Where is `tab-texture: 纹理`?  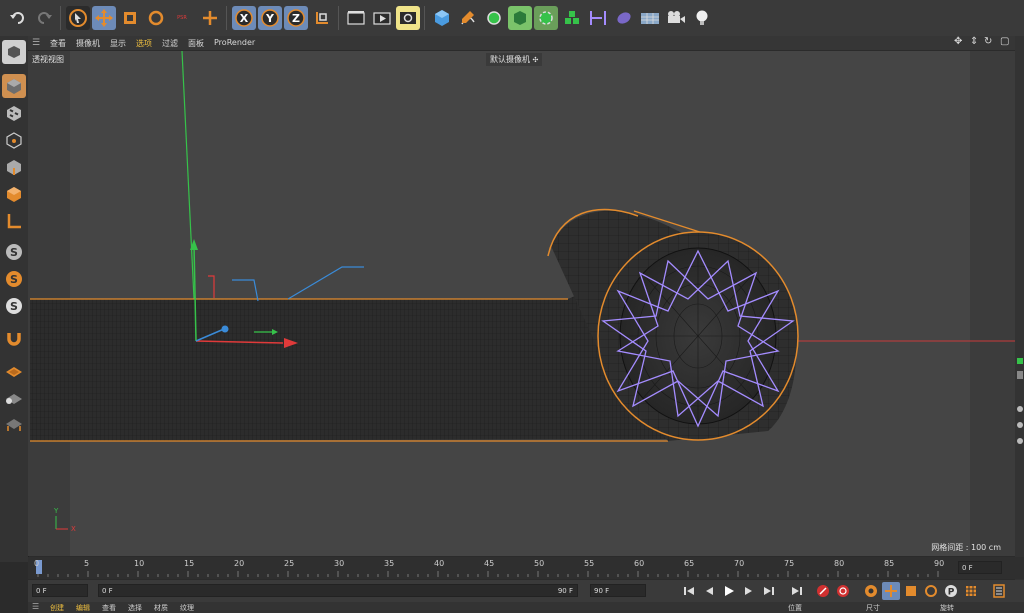 tab-texture: 纹理 is located at coordinates (187, 608).